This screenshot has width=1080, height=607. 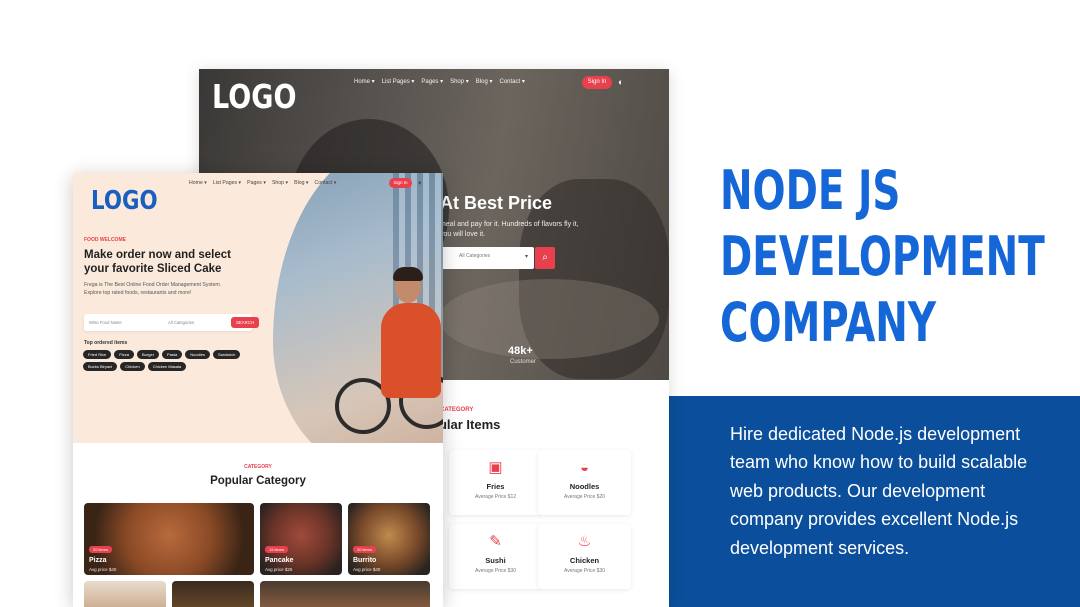 What do you see at coordinates (495, 467) in the screenshot?
I see `fries-icon: ▣` at bounding box center [495, 467].